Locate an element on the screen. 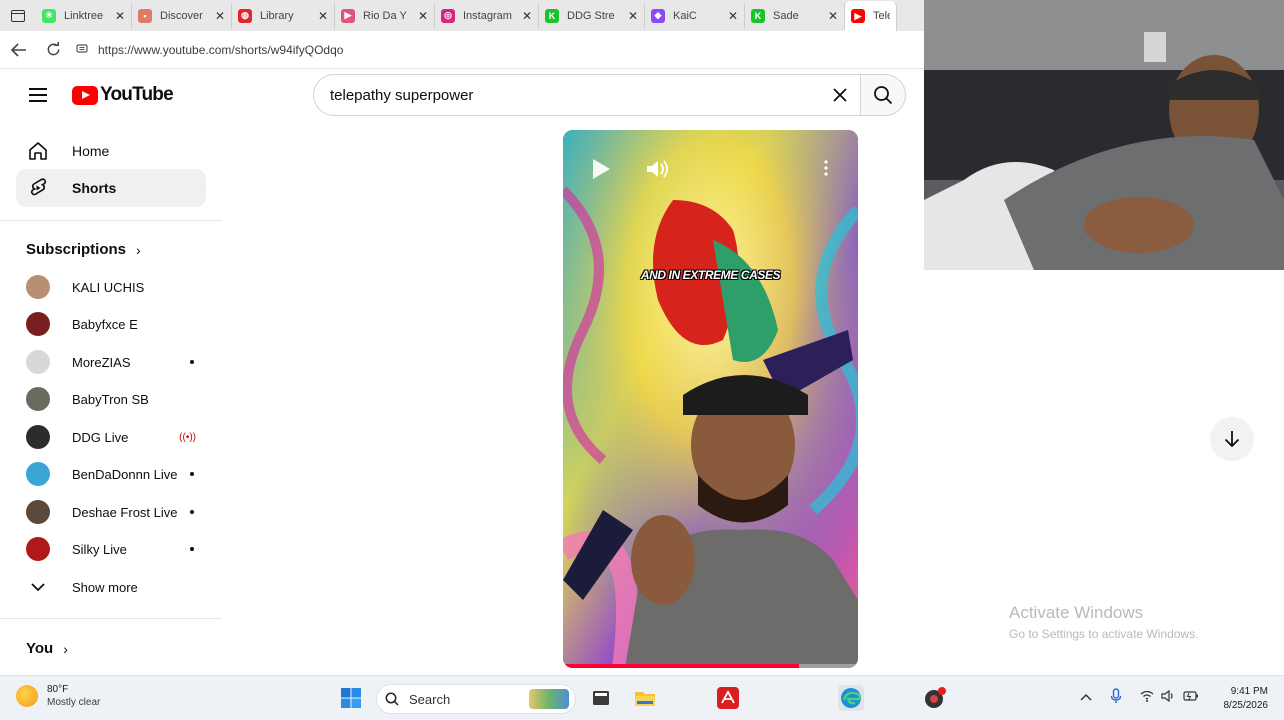 Image resolution: width=1284 pixels, height=720 pixels. search-input: telepathy superpower is located at coordinates (588, 95).